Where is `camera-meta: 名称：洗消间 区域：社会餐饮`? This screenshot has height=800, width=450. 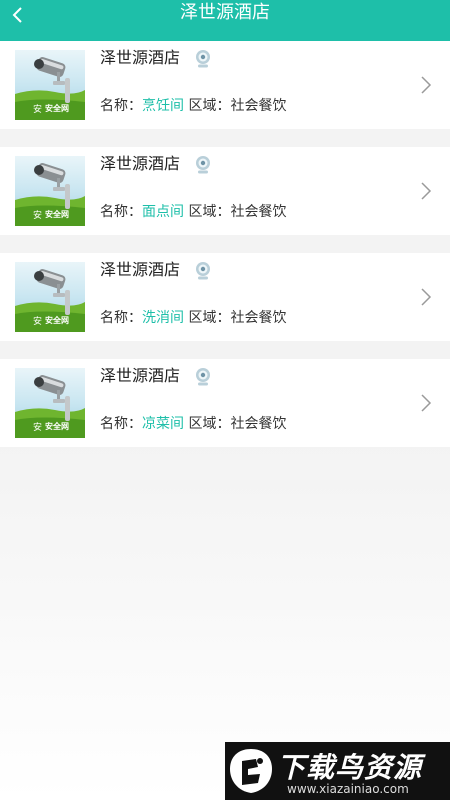
camera-meta: 名称：洗消间 区域：社会餐饮 is located at coordinates (193, 318).